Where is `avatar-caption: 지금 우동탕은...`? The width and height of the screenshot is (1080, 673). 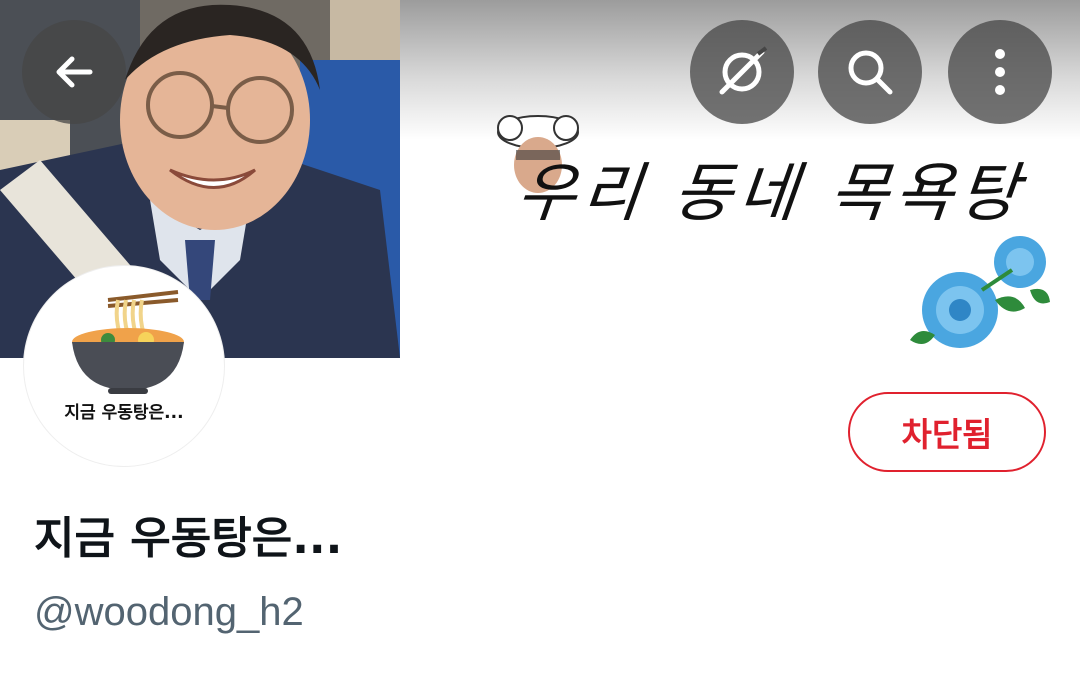 avatar-caption: 지금 우동탕은... is located at coordinates (124, 413).